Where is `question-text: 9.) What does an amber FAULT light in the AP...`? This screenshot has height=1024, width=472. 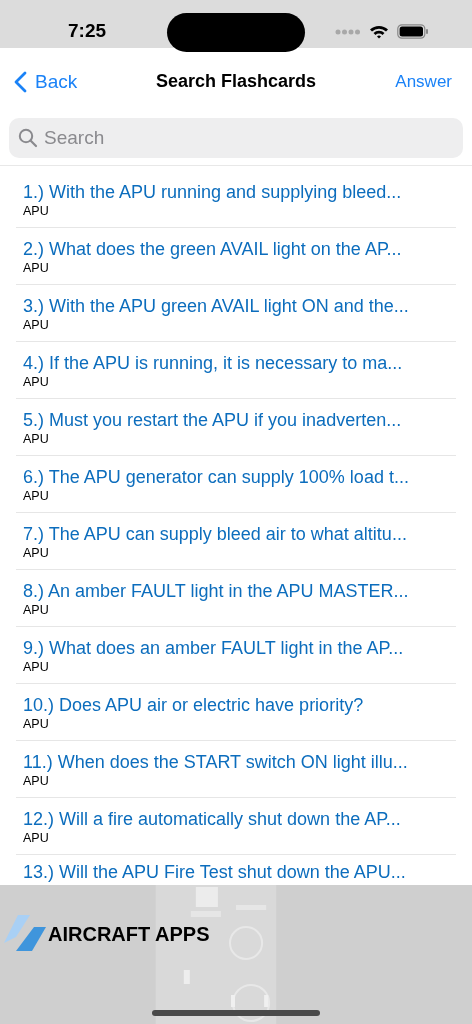
question-text: 9.) What does an amber FAULT light in the AP... is located at coordinates (214, 647).